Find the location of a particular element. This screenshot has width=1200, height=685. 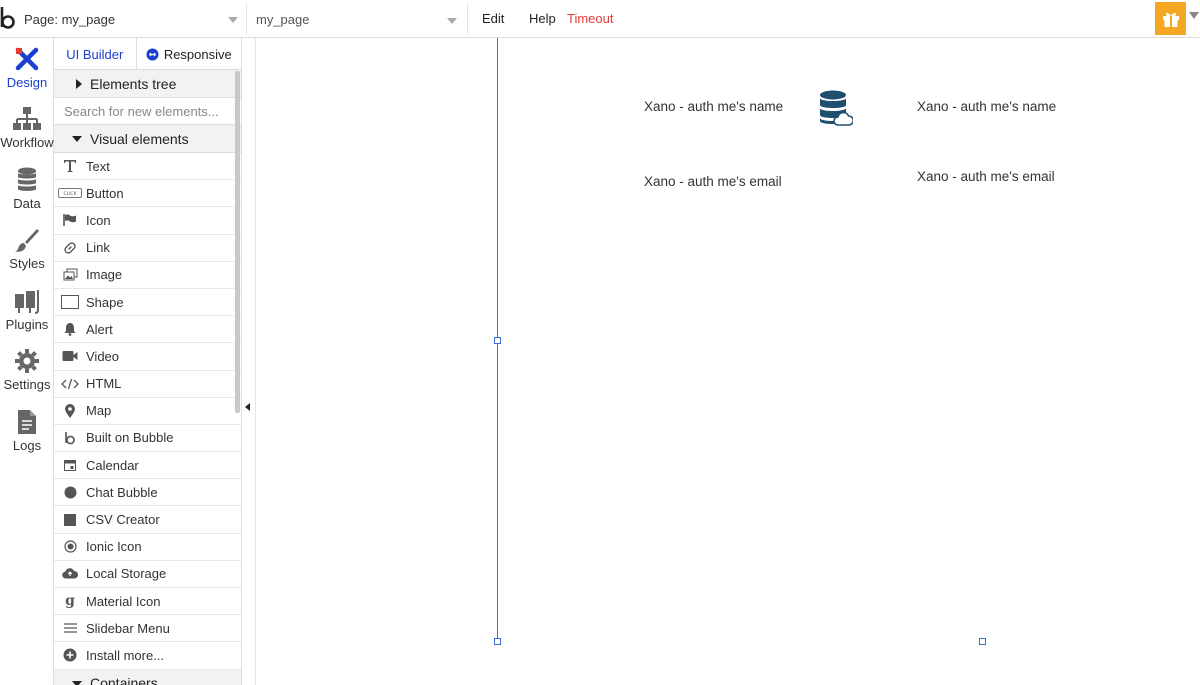

element-link-label: Link is located at coordinates (98, 248).